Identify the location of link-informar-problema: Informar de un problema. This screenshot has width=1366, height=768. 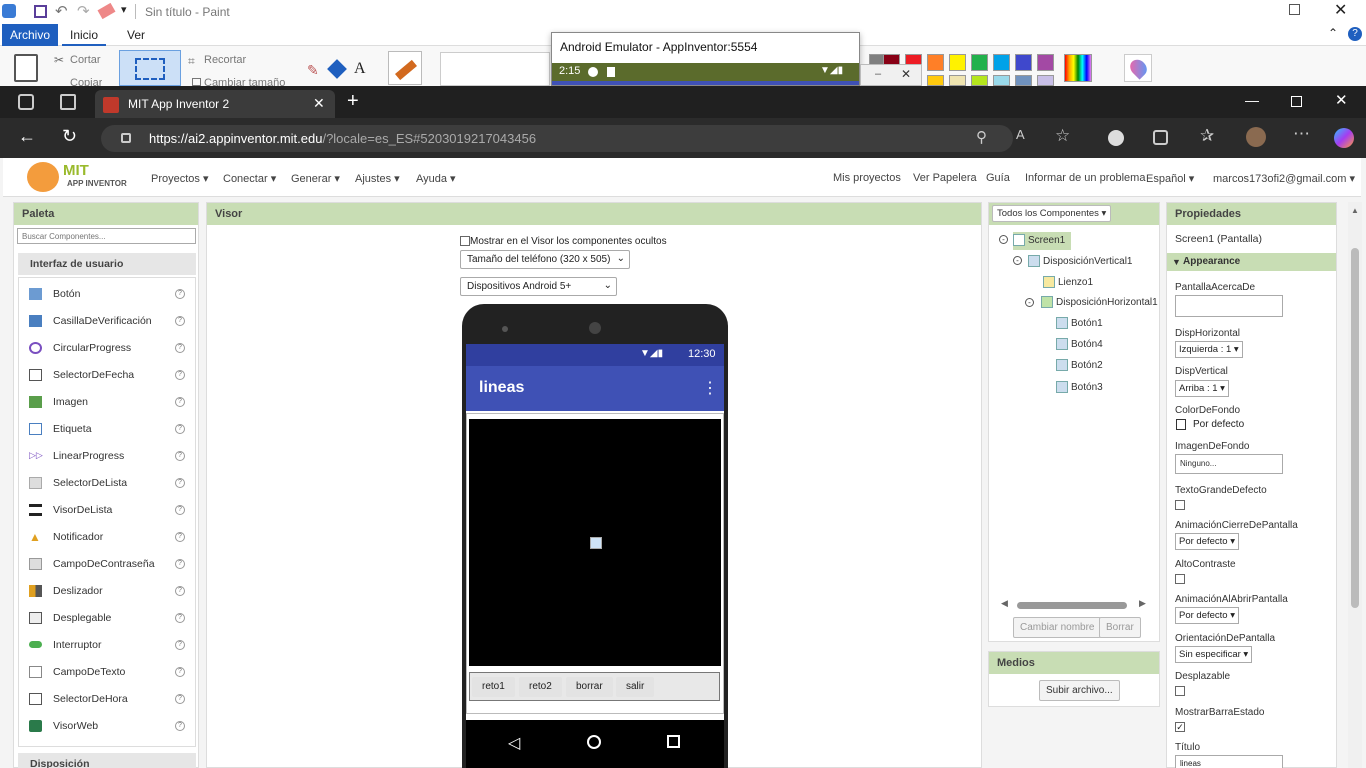
(1085, 178).